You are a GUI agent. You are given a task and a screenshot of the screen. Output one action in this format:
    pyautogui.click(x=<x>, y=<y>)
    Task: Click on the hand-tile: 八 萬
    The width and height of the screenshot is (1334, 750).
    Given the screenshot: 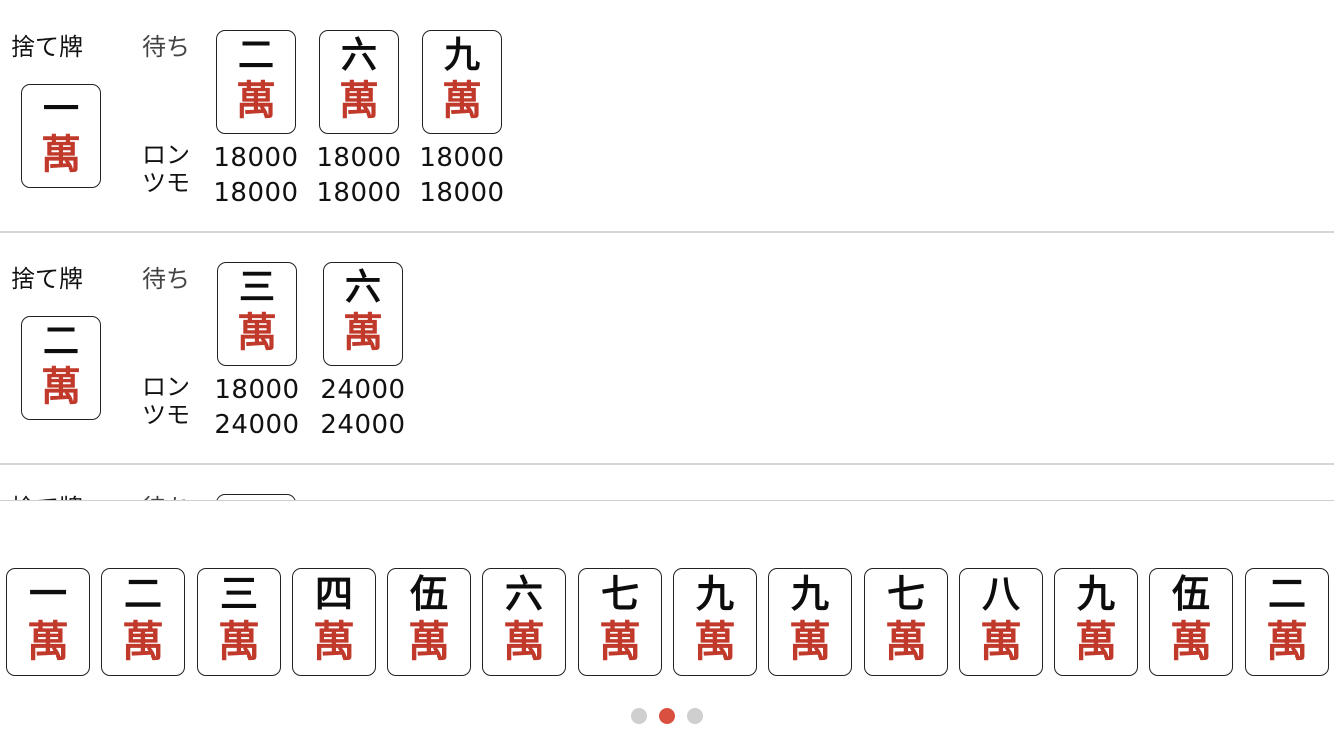 What is the action you would take?
    pyautogui.click(x=1001, y=622)
    